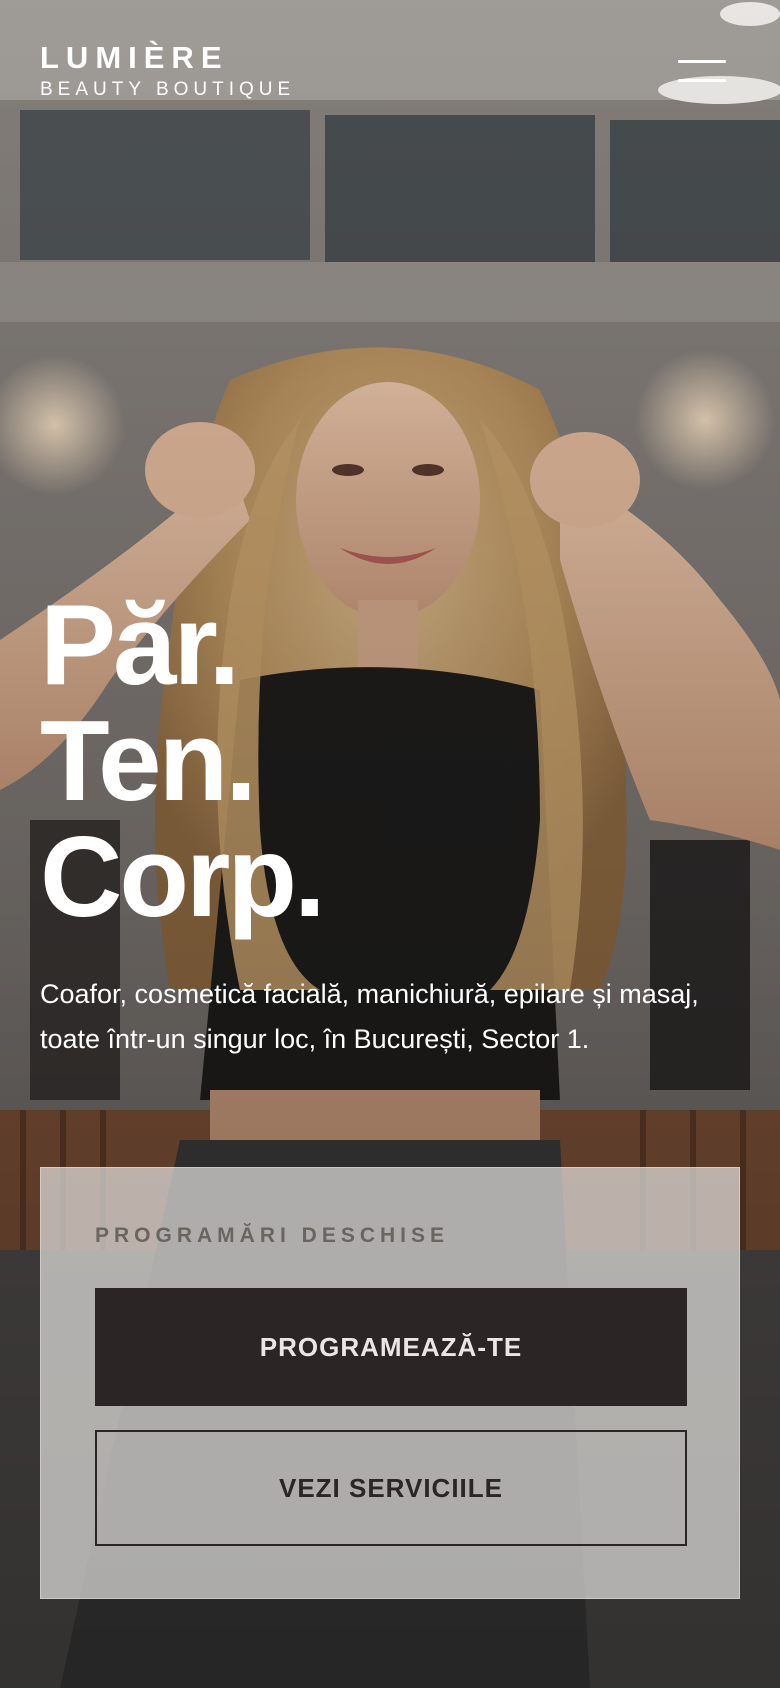 The image size is (780, 1688). What do you see at coordinates (272, 1235) in the screenshot?
I see `booking-status-label: PROGRAMĂRI DESCHISE` at bounding box center [272, 1235].